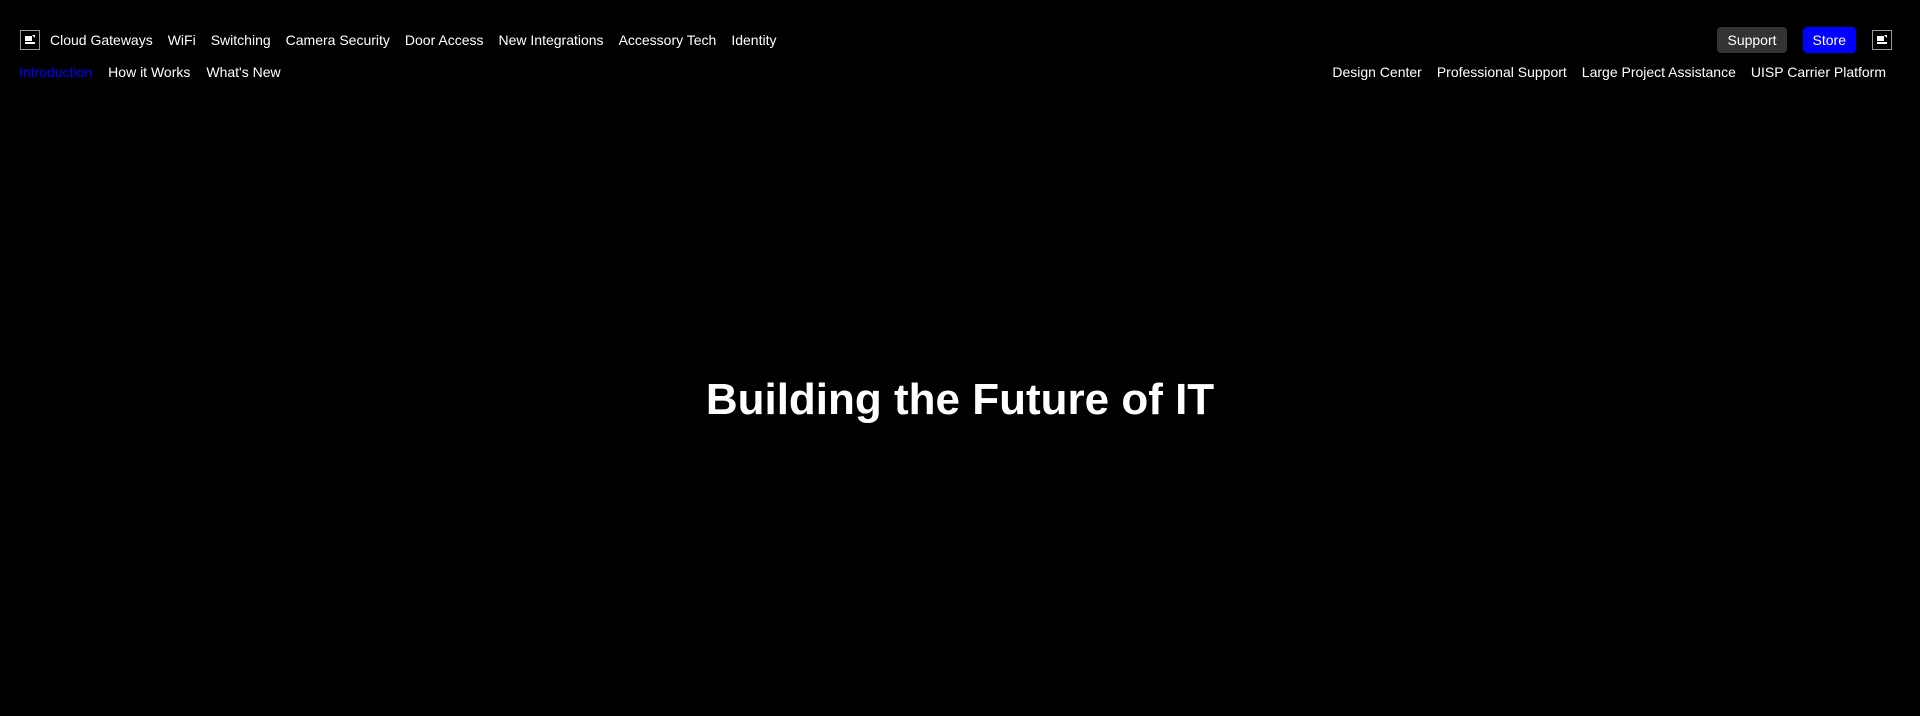 The width and height of the screenshot is (1920, 716). I want to click on subnav-design-center: Design Center, so click(1377, 72).